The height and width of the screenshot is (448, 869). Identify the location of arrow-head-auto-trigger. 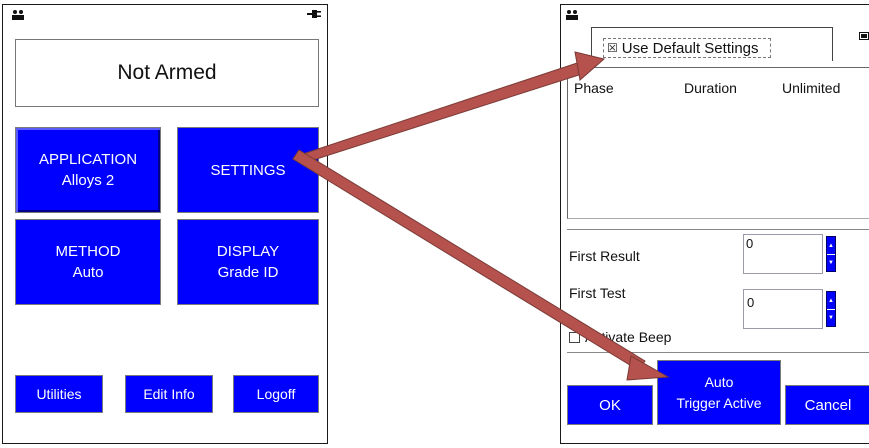
(648, 368).